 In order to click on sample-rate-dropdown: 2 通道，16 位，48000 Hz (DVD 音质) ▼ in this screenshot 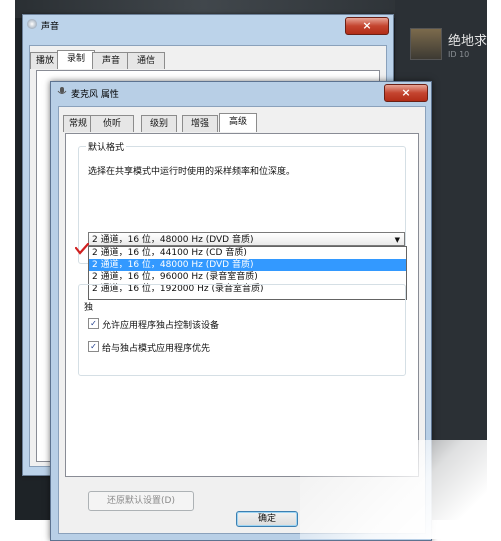, I will do `click(246, 239)`.